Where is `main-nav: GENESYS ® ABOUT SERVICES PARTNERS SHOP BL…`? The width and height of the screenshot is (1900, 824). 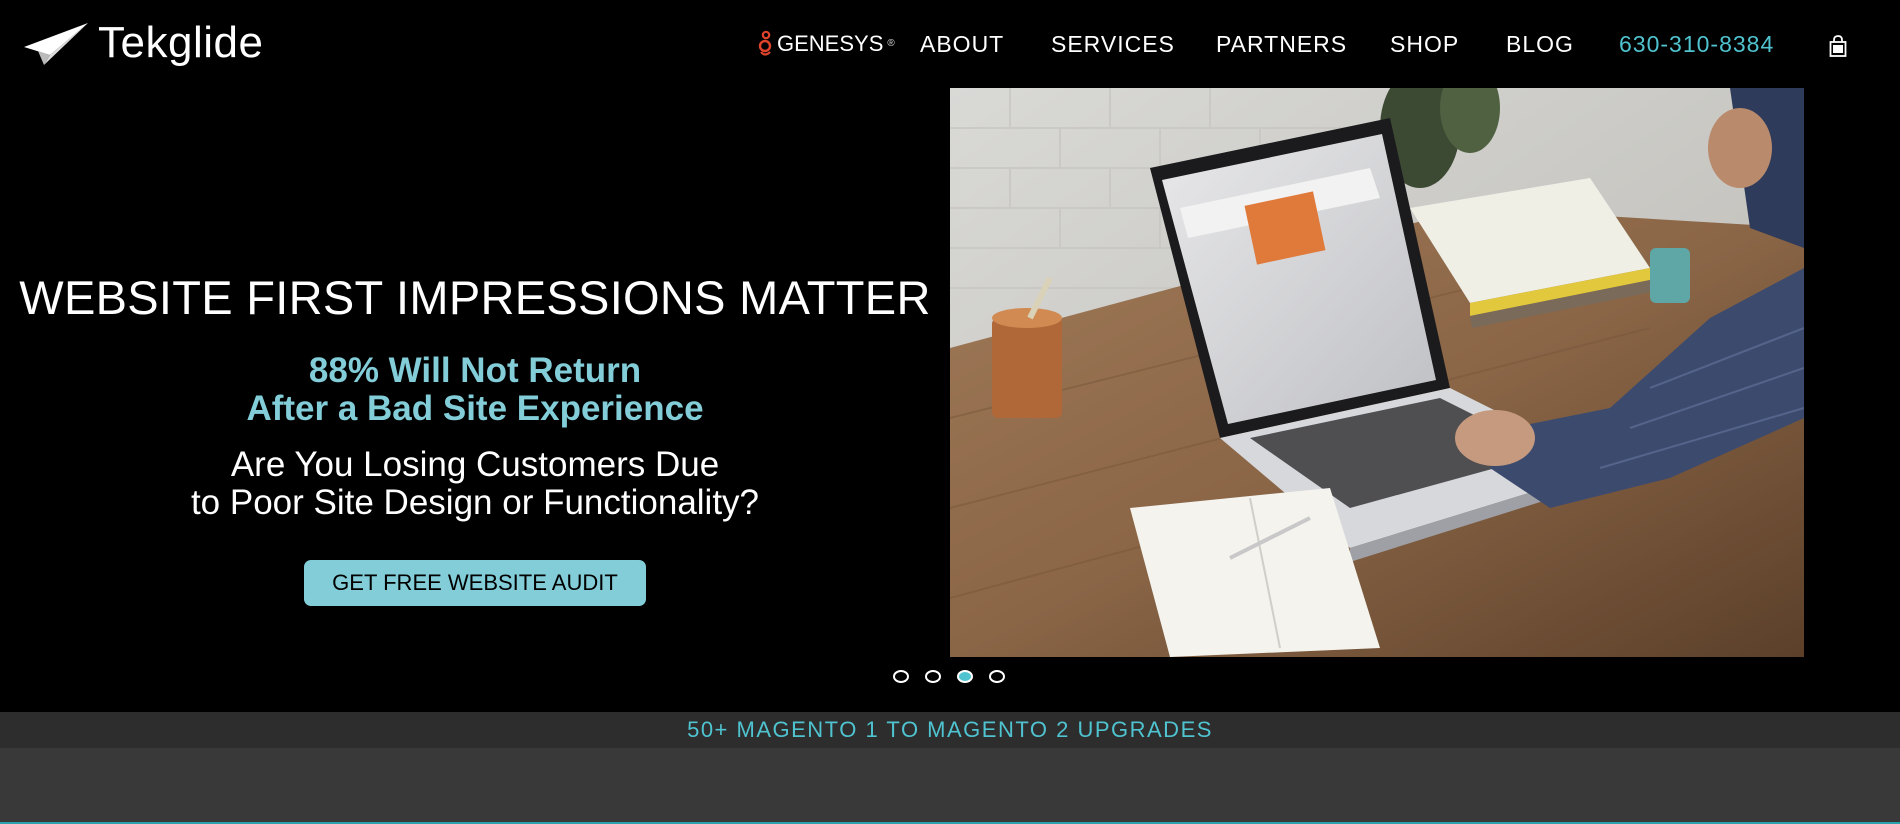
main-nav: GENESYS ® ABOUT SERVICES PARTNERS SHOP BL… is located at coordinates (950, 44).